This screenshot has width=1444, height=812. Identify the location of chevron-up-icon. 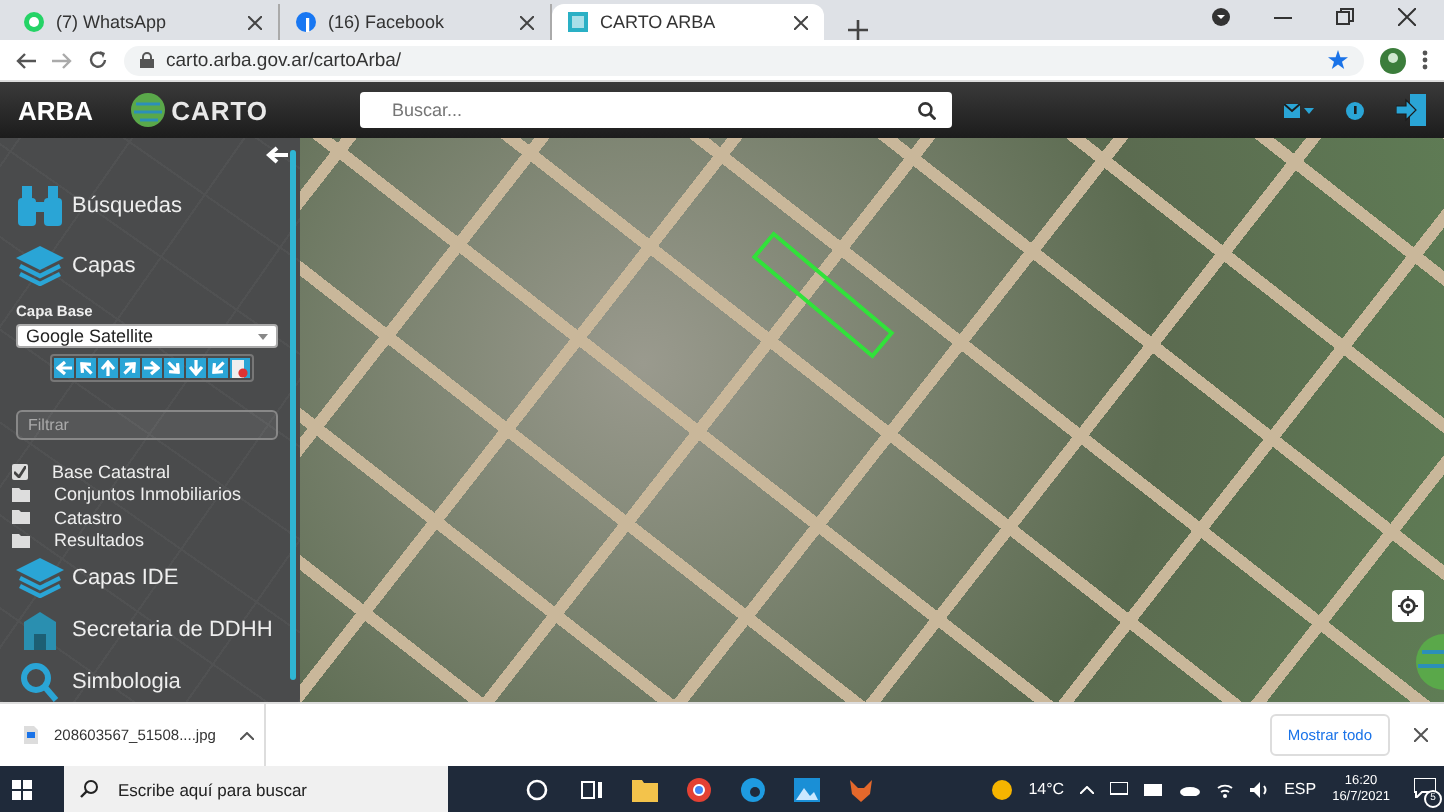
(246, 735).